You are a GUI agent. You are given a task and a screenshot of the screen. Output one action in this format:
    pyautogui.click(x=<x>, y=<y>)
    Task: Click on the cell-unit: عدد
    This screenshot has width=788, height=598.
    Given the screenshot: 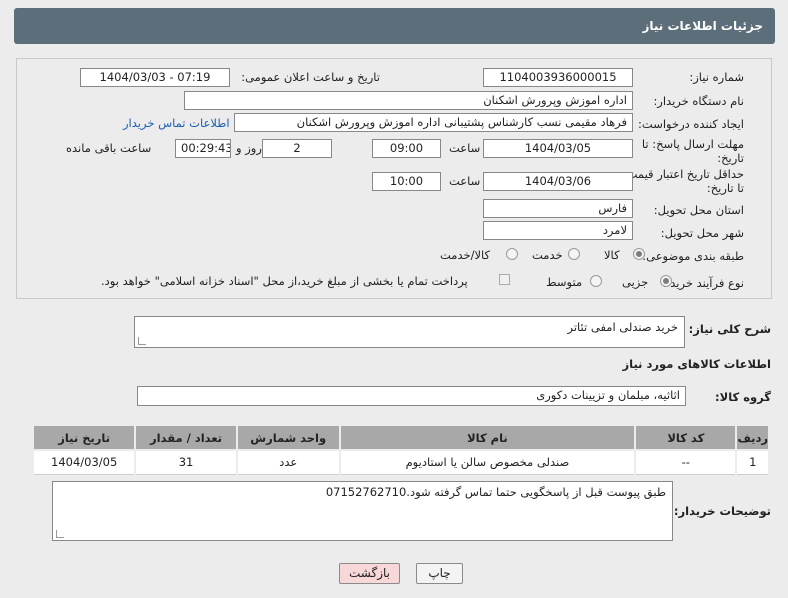 What is the action you would take?
    pyautogui.click(x=288, y=462)
    